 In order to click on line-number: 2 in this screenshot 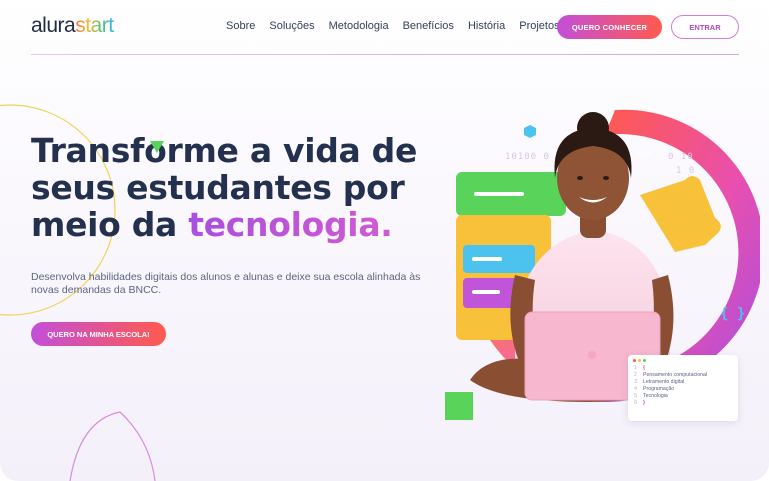, I will do `click(635, 375)`.